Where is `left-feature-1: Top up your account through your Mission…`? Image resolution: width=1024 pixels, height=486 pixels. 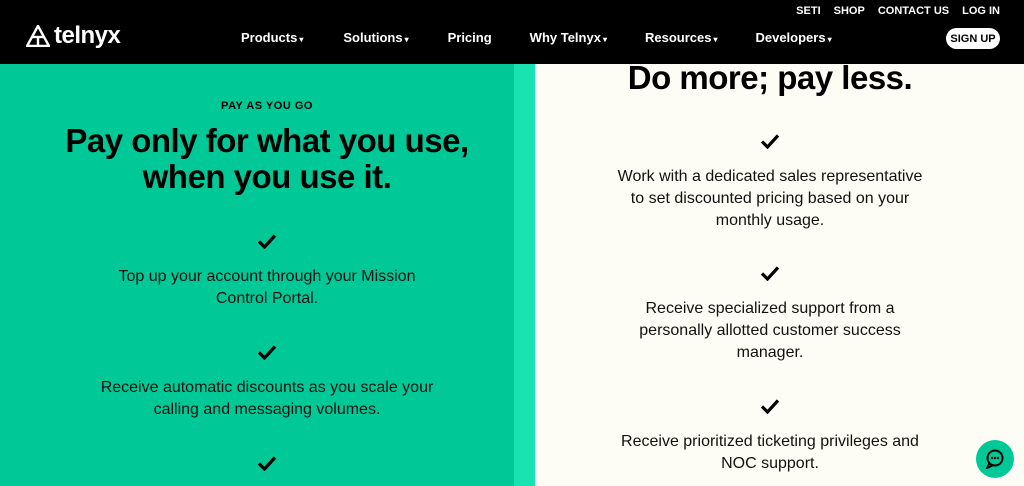 left-feature-1: Top up your account through your Mission… is located at coordinates (267, 288).